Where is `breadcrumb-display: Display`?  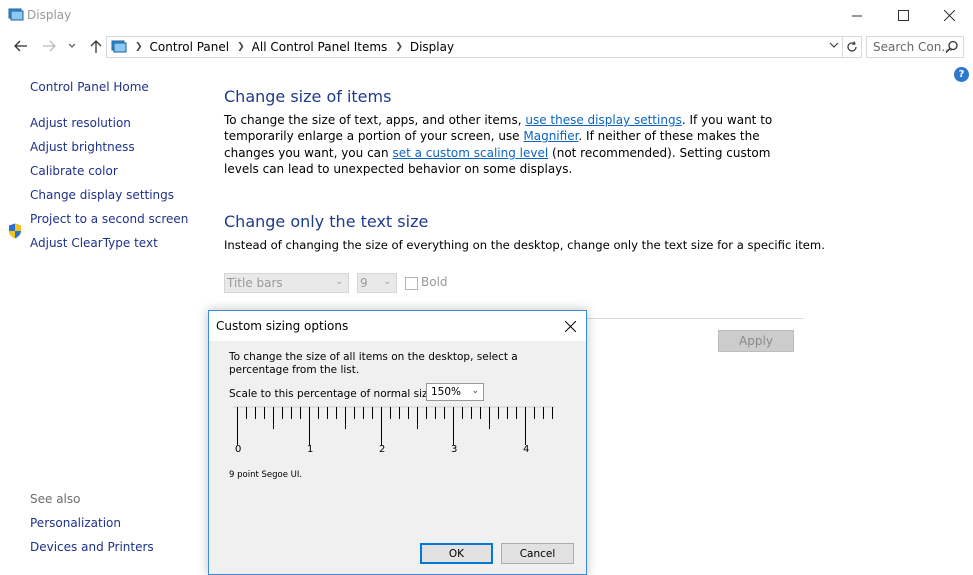 breadcrumb-display: Display is located at coordinates (432, 47).